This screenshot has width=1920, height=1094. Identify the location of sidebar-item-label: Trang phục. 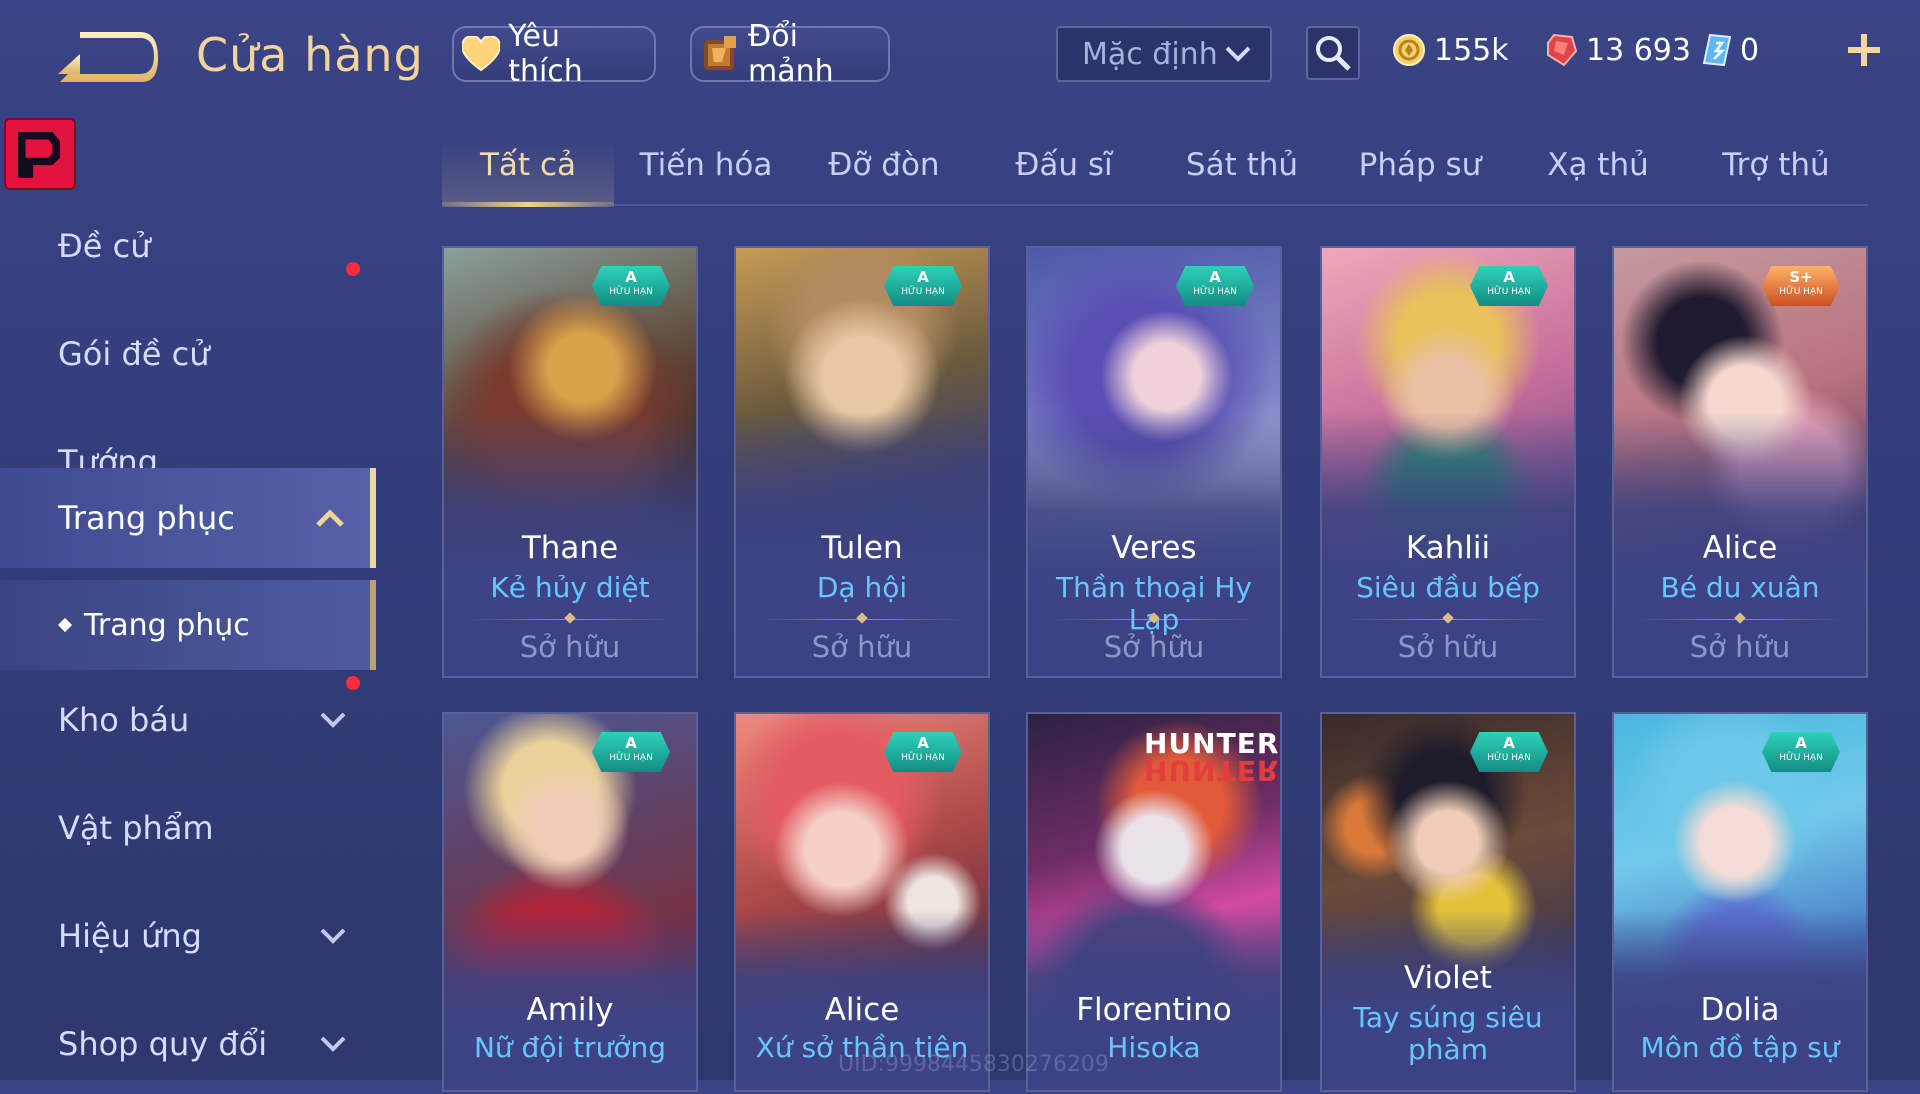
(146, 518).